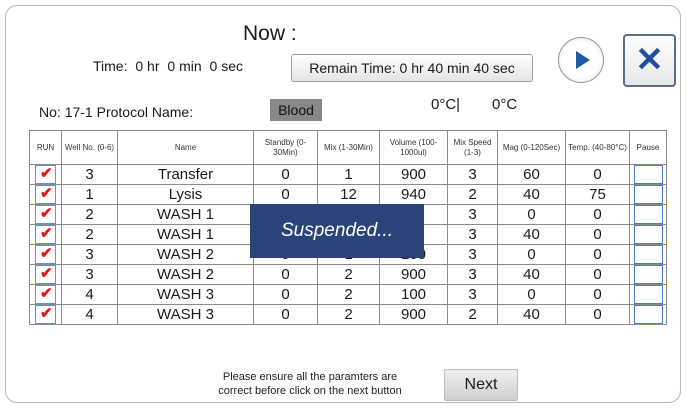 The image size is (686, 408). Describe the element at coordinates (648, 147) in the screenshot. I see `header-pause: Pause` at that location.